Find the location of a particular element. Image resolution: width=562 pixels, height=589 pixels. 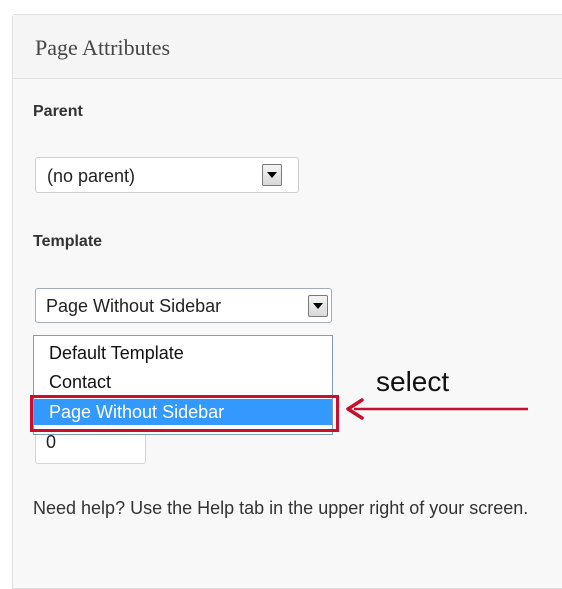

template-select-value: Page Without Sidebar is located at coordinates (134, 306).